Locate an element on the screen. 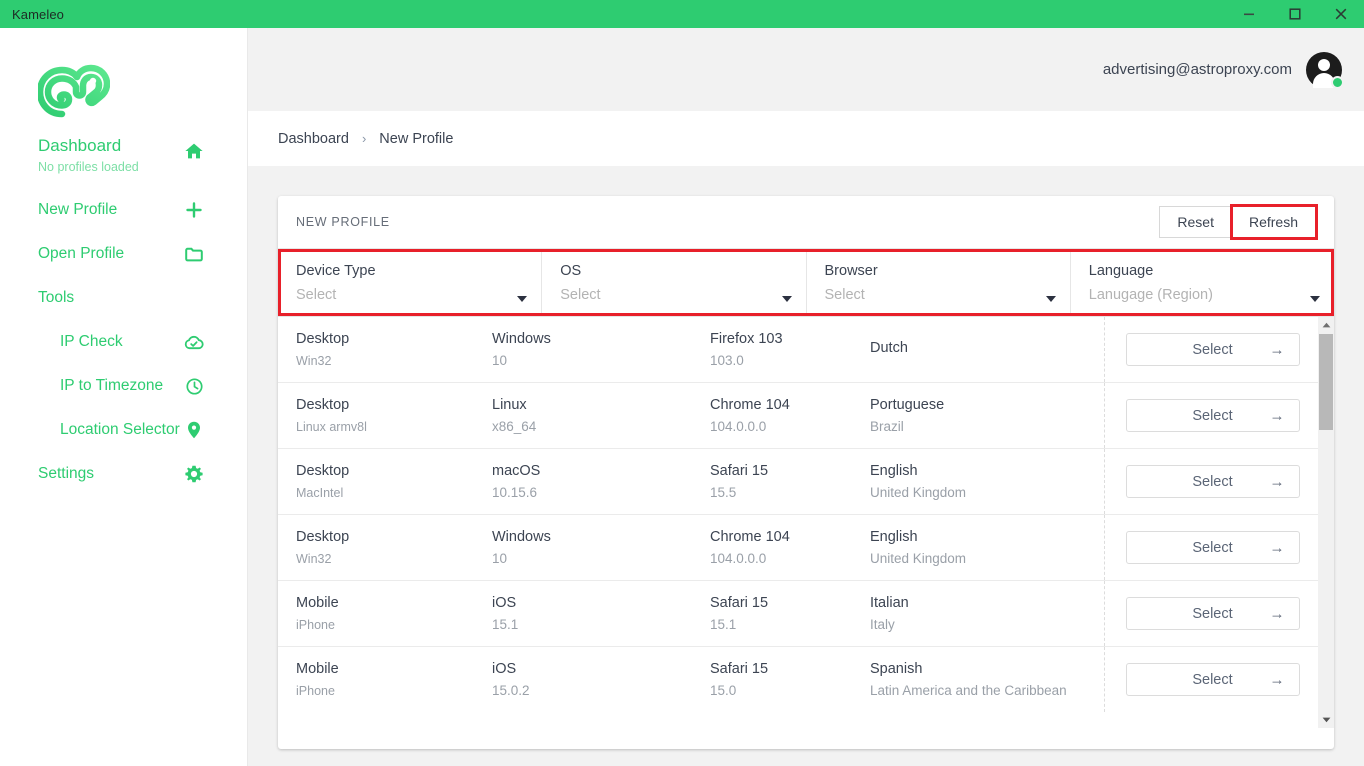  sidebar-item-dashboard: Dashboard No profiles loaded is located at coordinates (112, 161).